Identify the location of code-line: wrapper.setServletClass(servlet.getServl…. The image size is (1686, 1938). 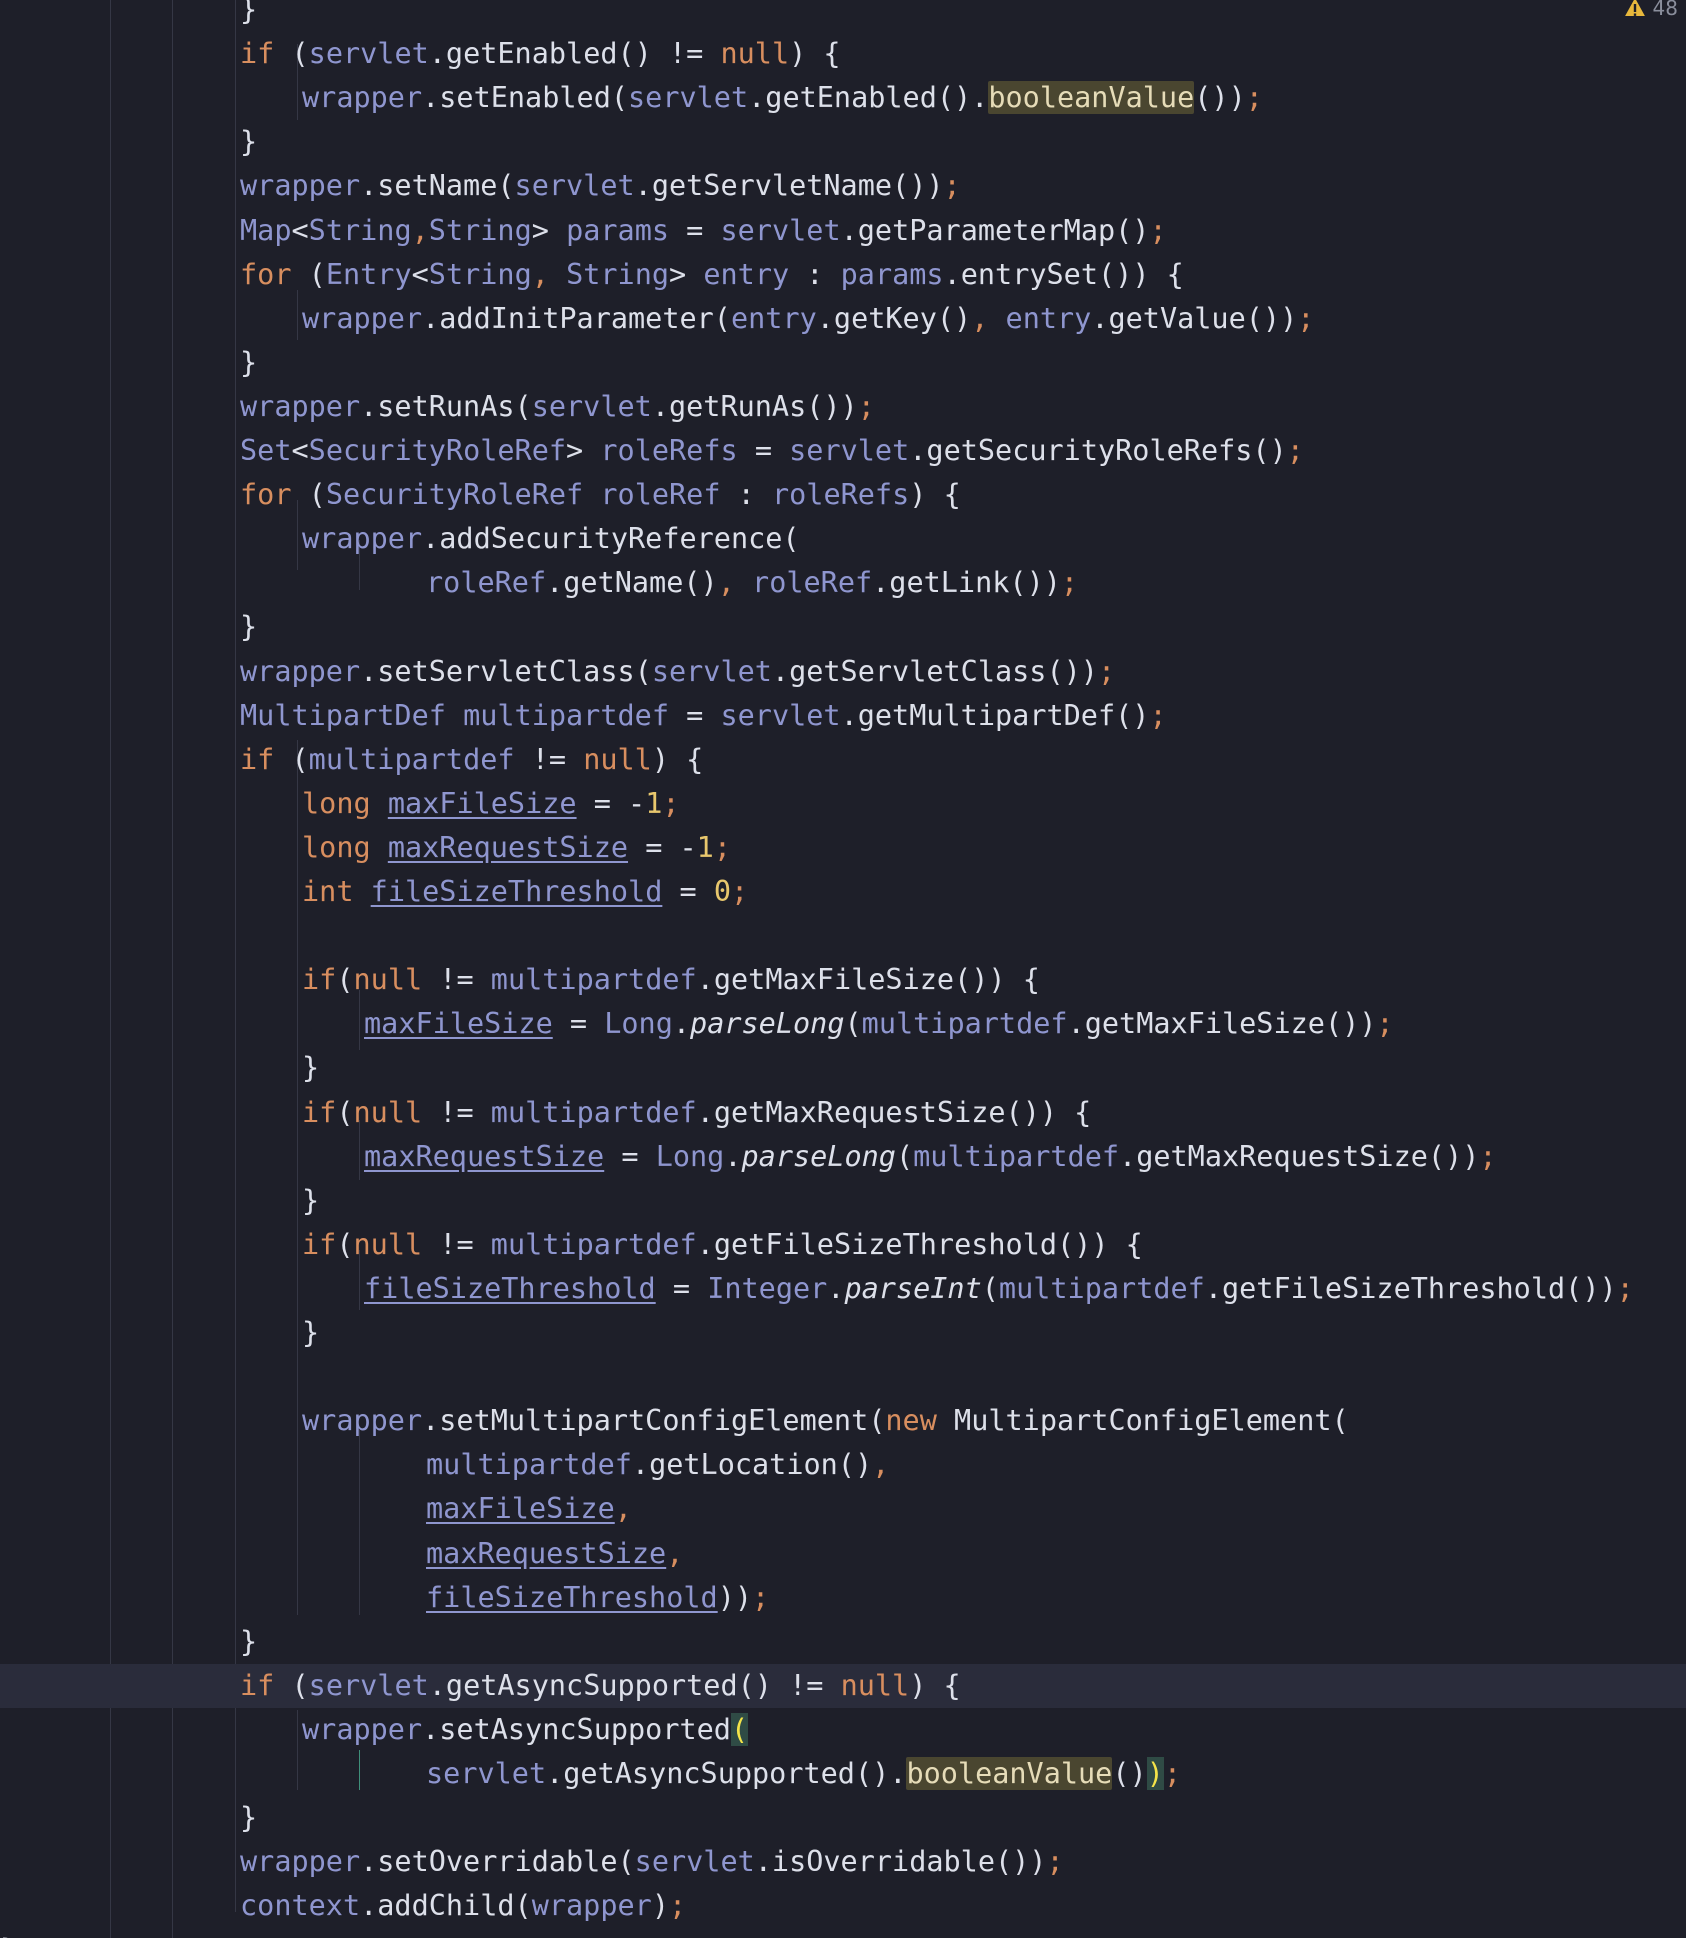
(843, 672).